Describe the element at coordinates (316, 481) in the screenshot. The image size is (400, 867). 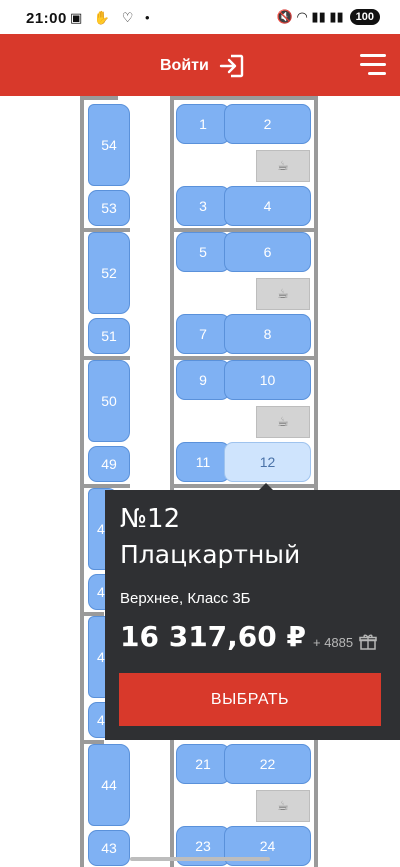
I see `car-wall-right` at that location.